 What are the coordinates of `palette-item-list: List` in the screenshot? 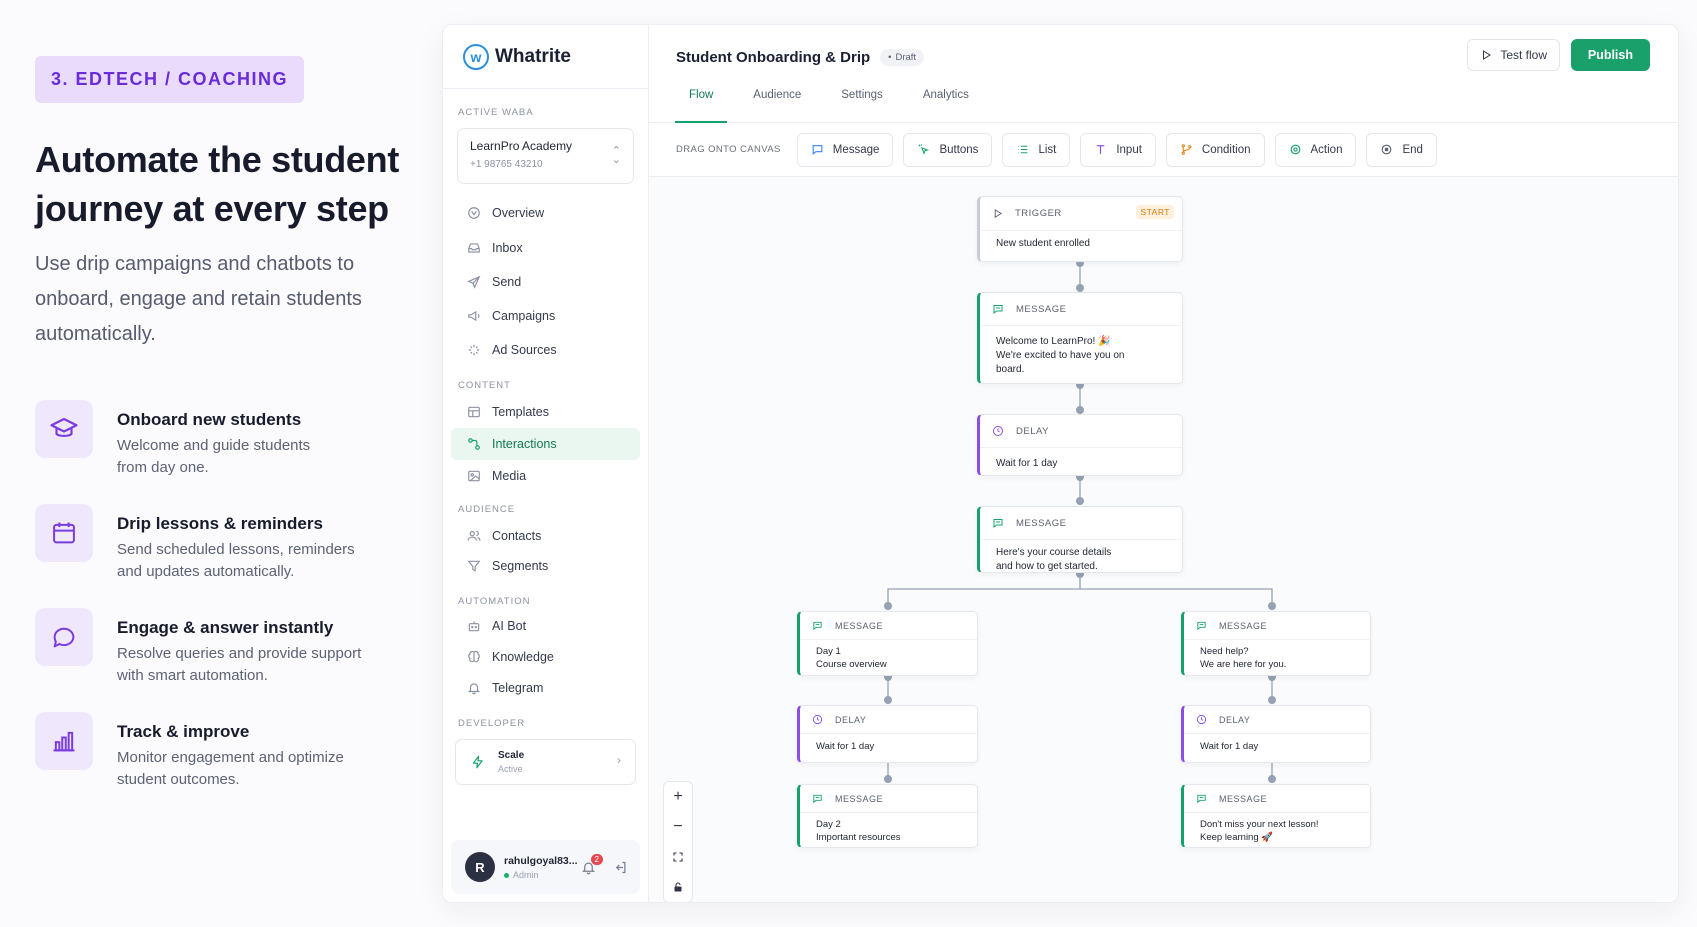 It's located at (1036, 149).